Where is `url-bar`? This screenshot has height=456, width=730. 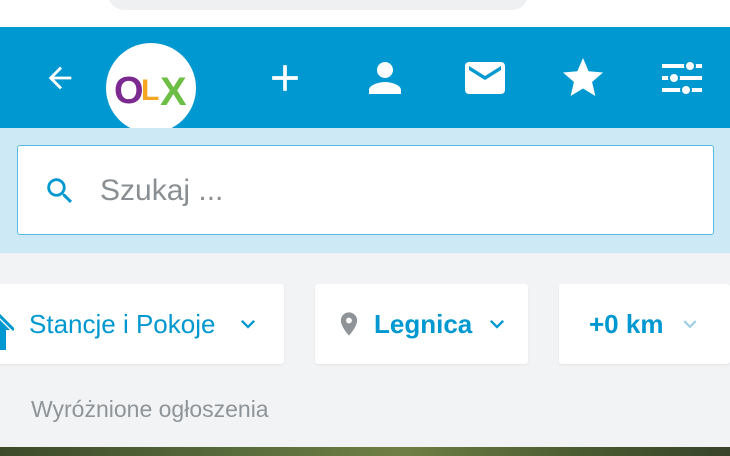 url-bar is located at coordinates (318, 5).